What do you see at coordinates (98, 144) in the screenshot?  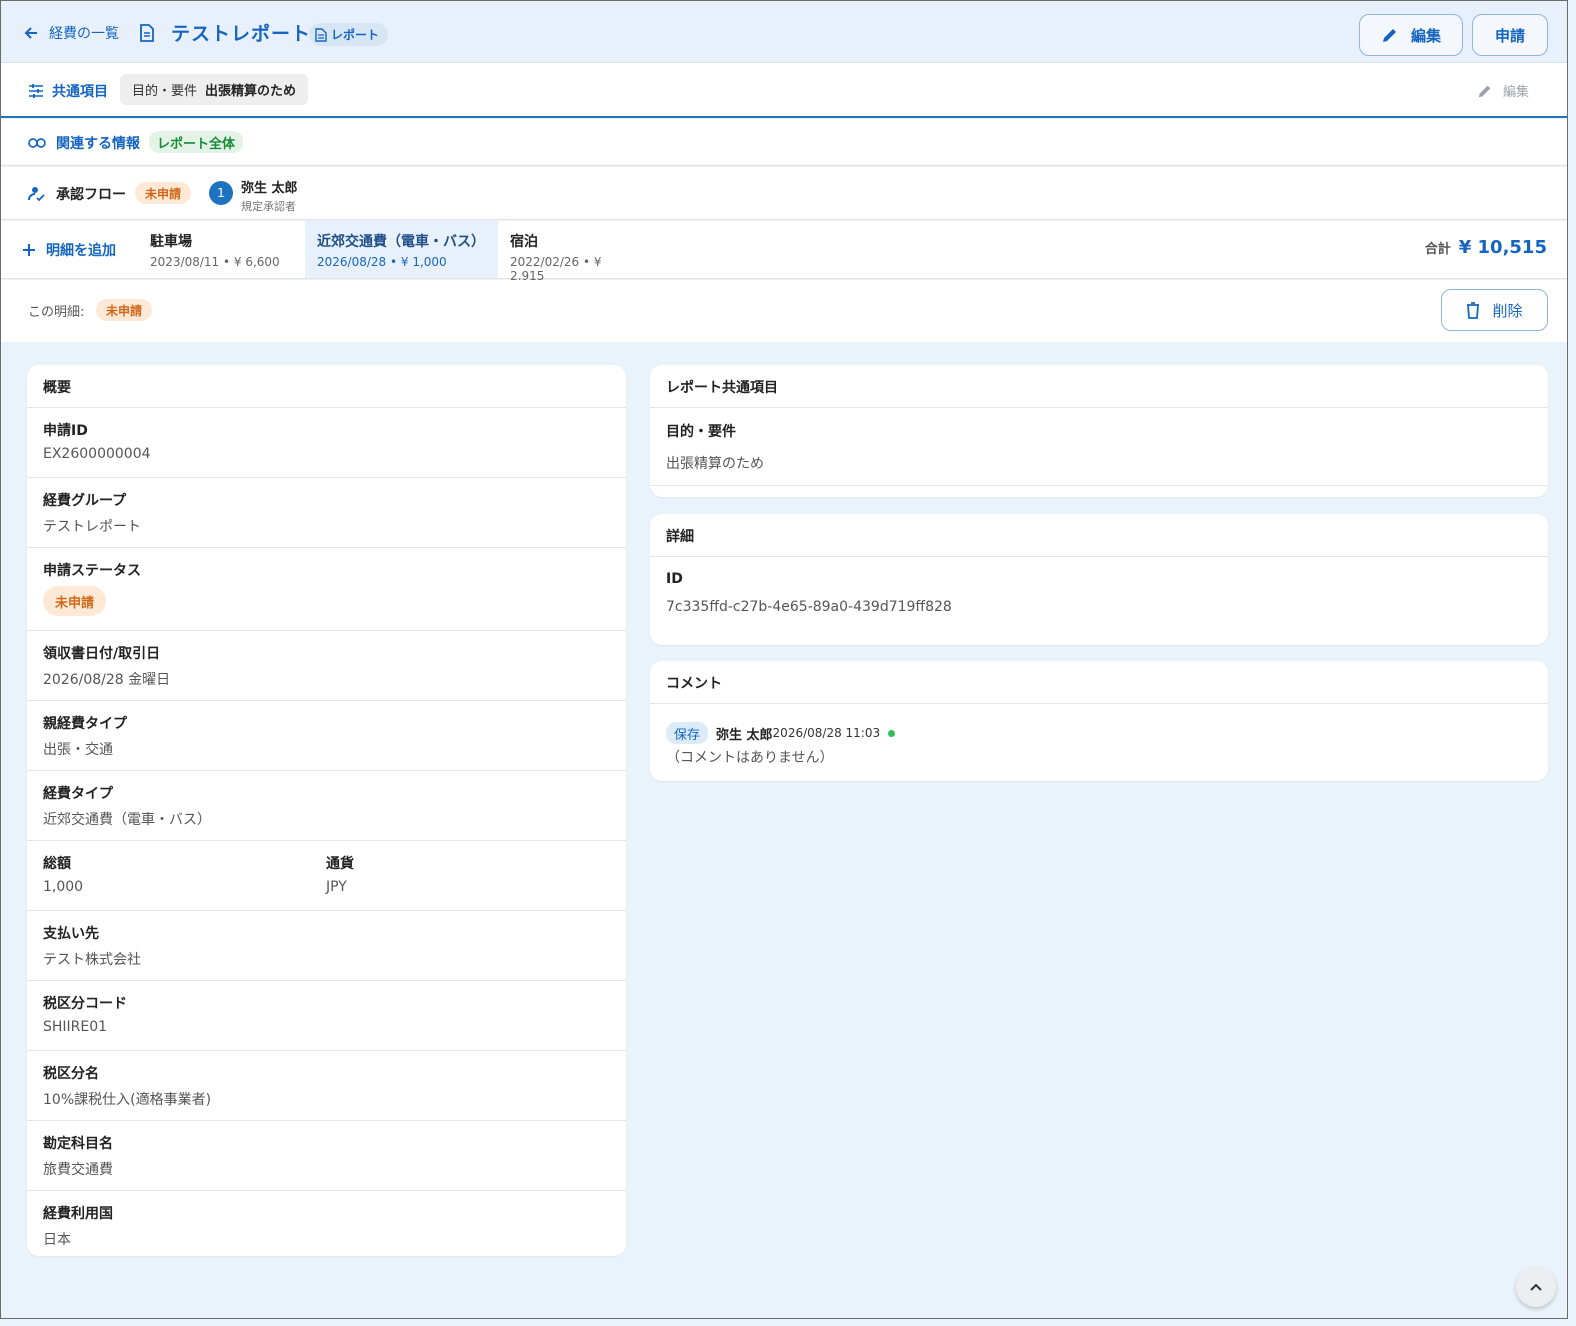 I see `related-info-label: 関連する情報` at bounding box center [98, 144].